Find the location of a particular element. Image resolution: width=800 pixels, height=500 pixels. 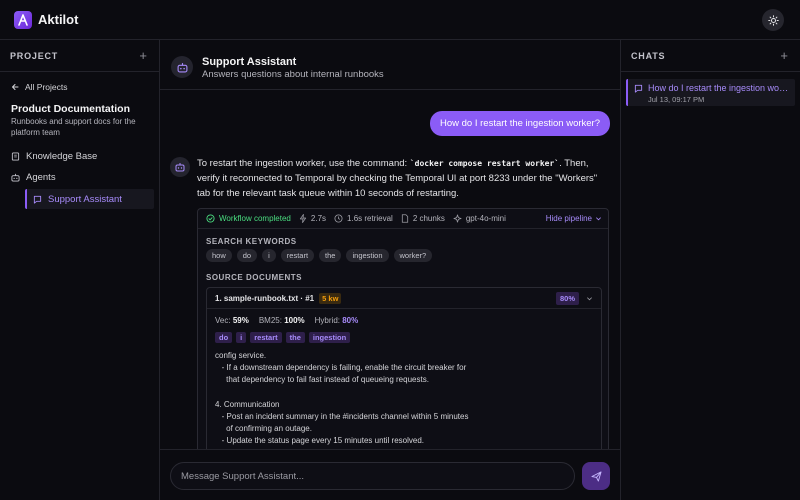

send-button is located at coordinates (596, 476).